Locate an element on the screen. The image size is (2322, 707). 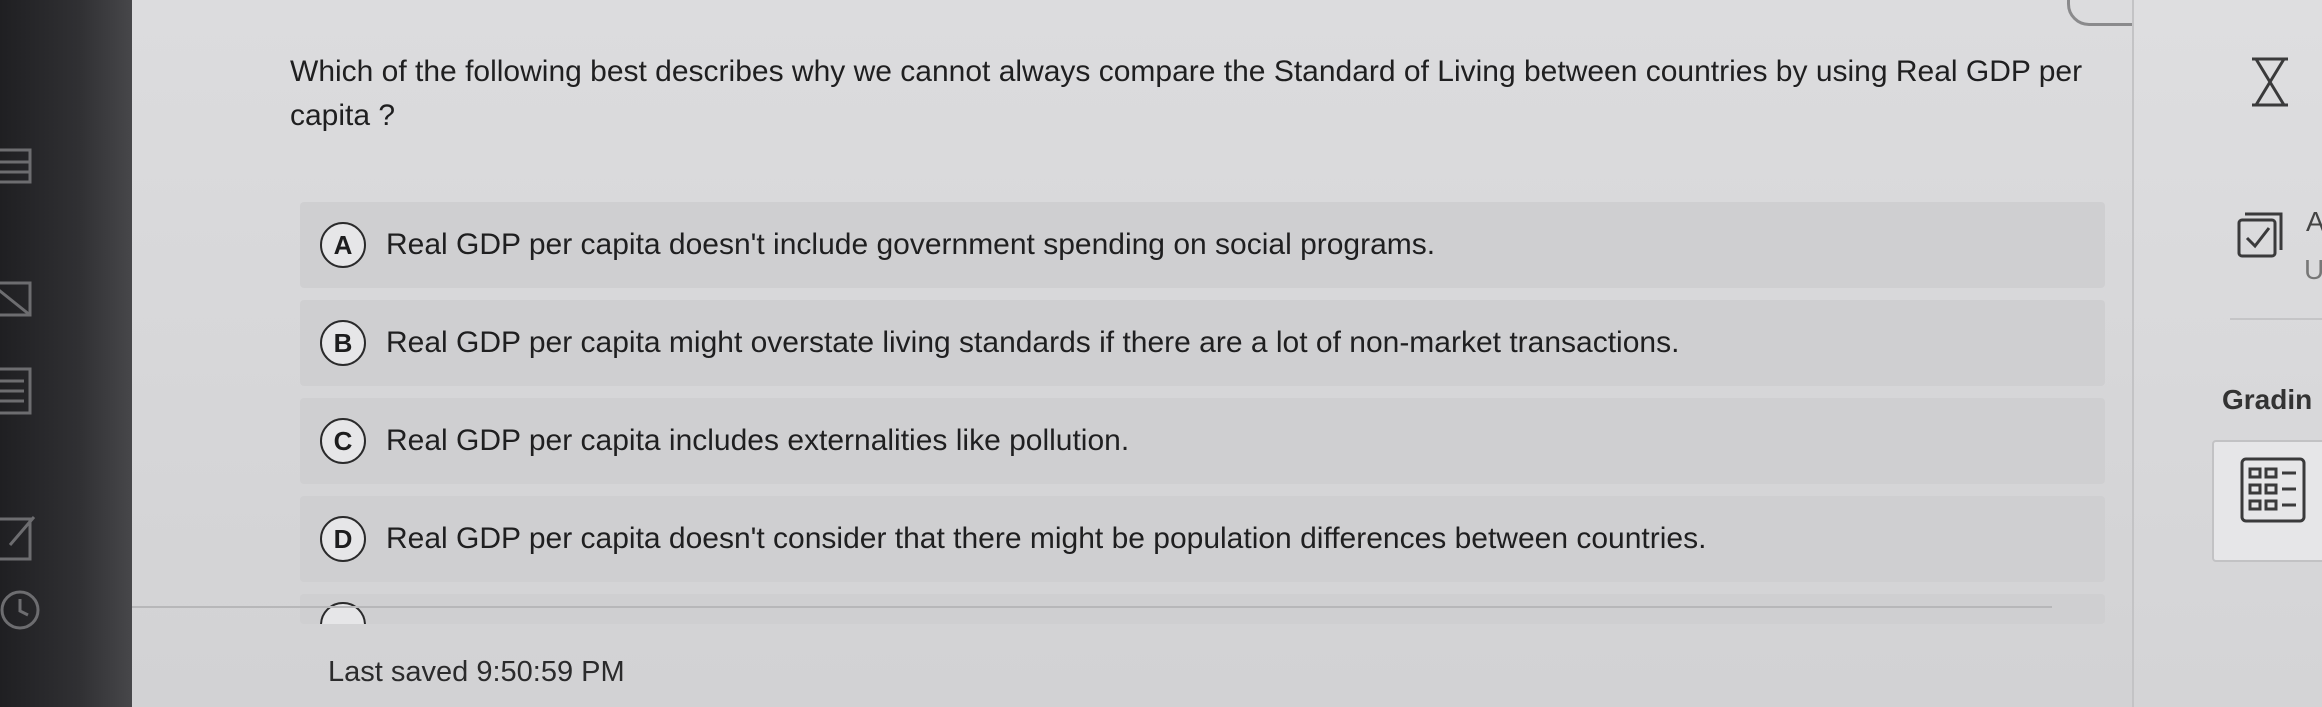
footer-divider is located at coordinates (1092, 607).